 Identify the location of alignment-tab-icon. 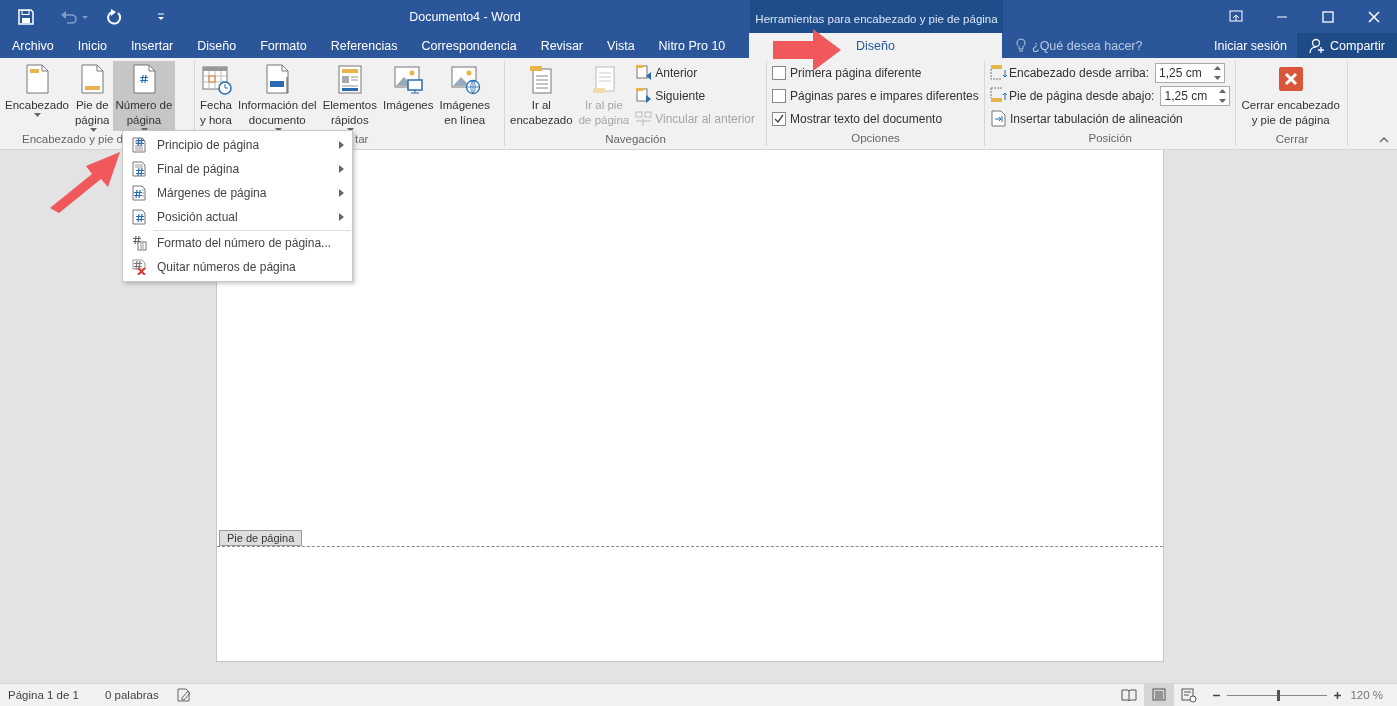
(998, 118).